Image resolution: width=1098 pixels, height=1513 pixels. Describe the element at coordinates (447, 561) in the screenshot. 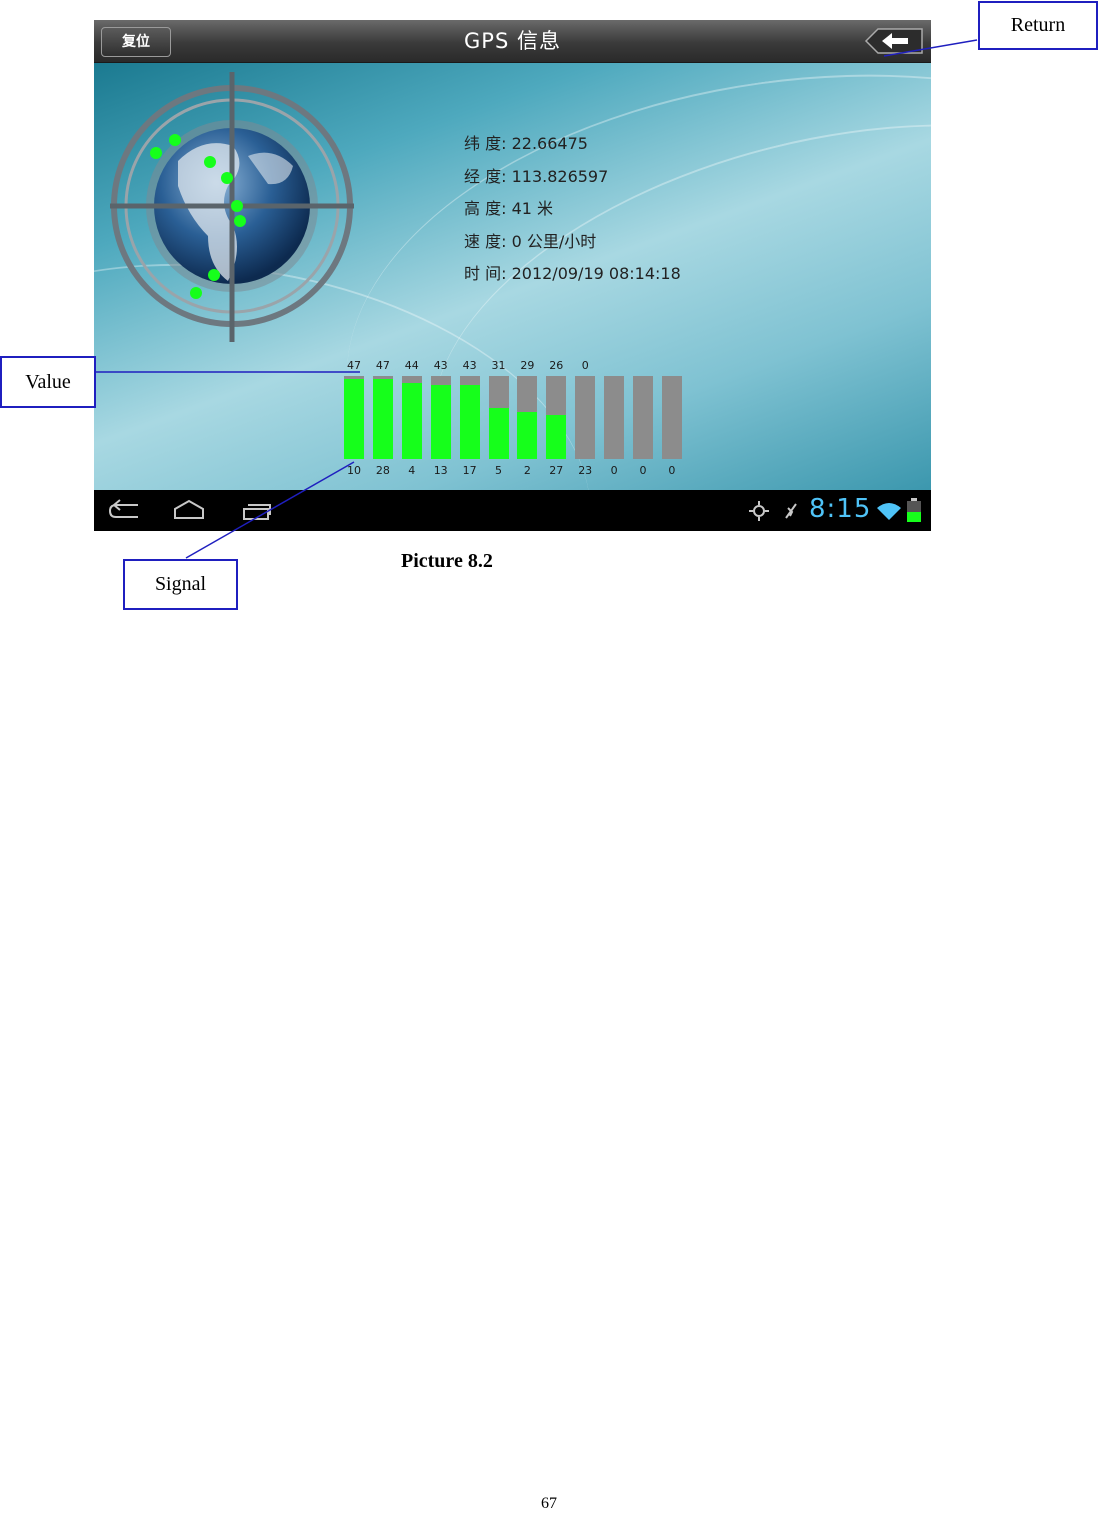

I see `figure-caption: Picture 8.2` at that location.